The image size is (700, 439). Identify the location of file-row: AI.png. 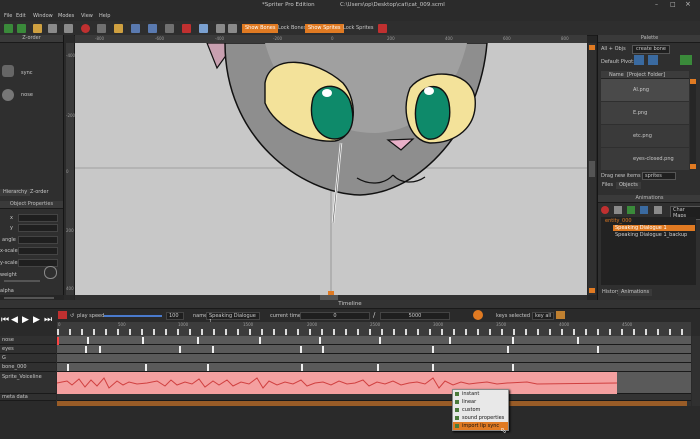
(645, 90).